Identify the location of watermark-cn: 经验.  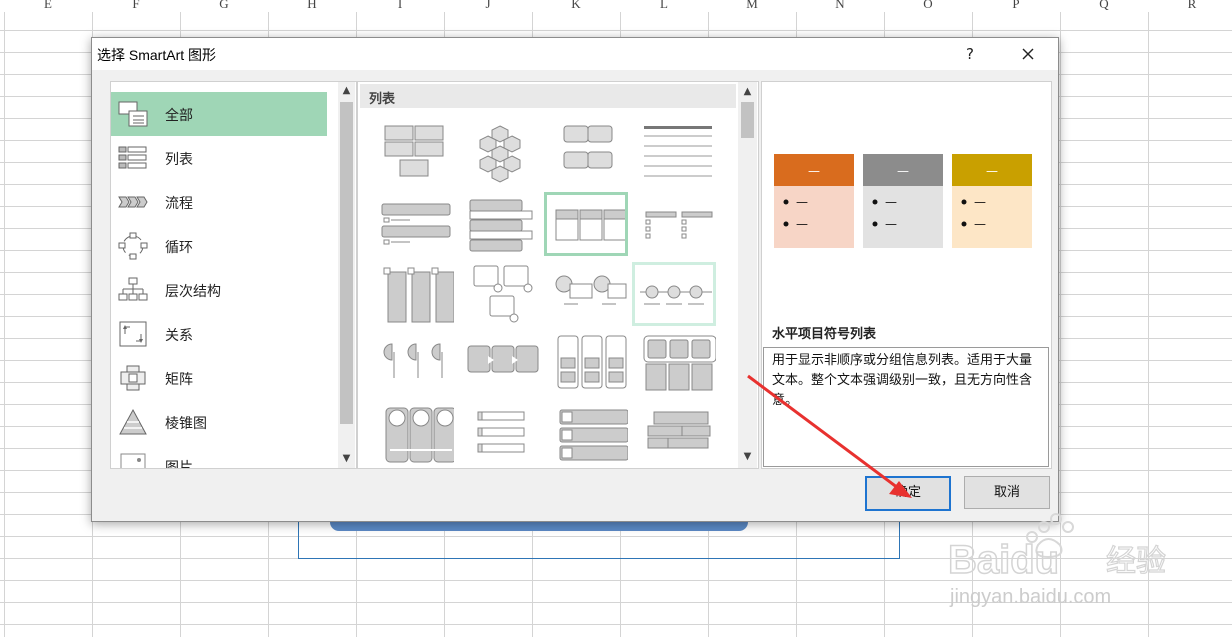
(1136, 561).